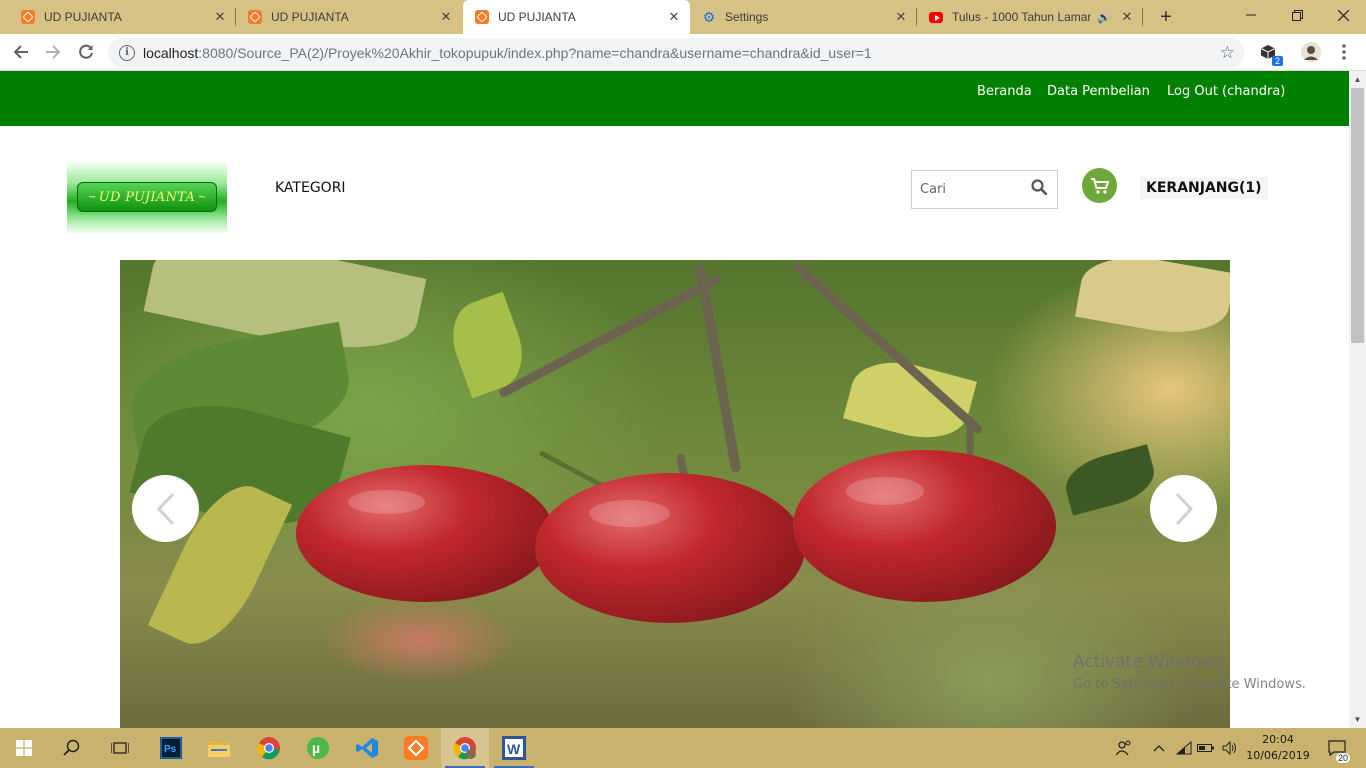 This screenshot has width=1366, height=768. Describe the element at coordinates (1342, 758) in the screenshot. I see `notification-count: 20` at that location.